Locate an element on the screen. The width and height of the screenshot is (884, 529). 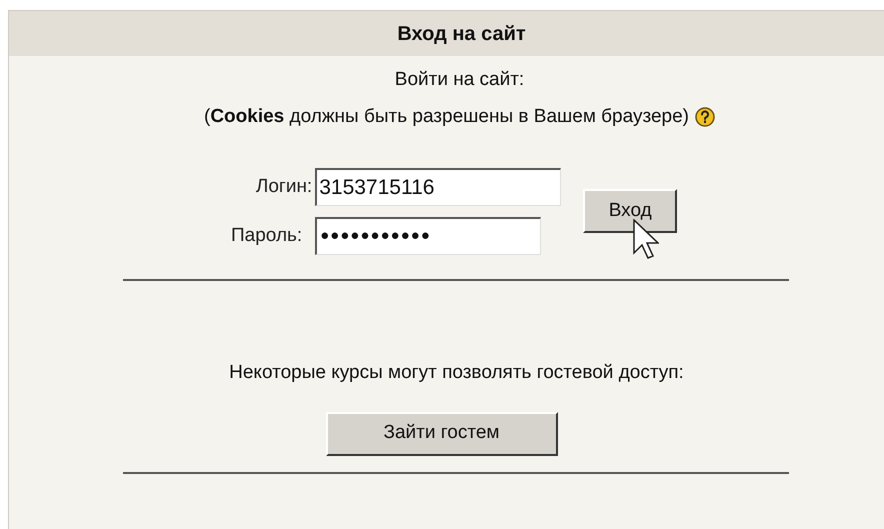
login-label: Логин: is located at coordinates (284, 186).